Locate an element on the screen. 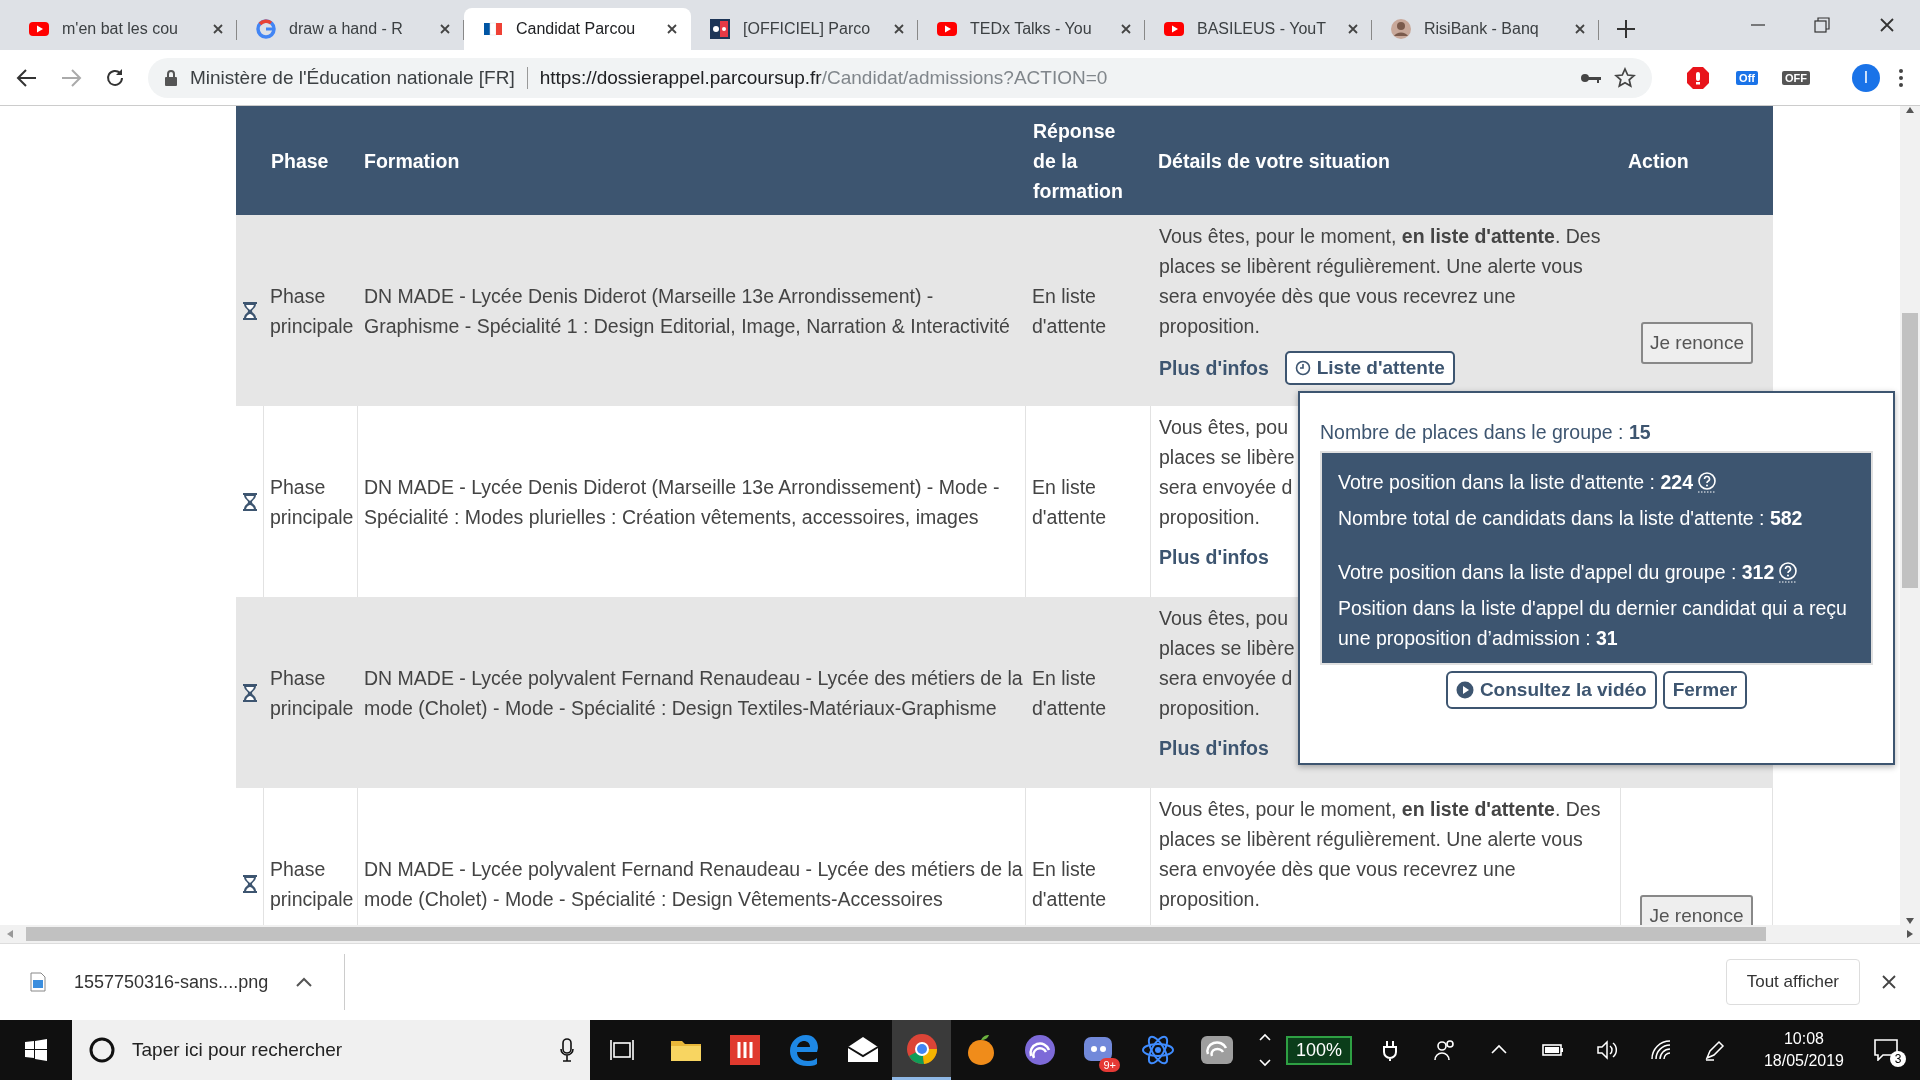  task-view-icon is located at coordinates (622, 1050).